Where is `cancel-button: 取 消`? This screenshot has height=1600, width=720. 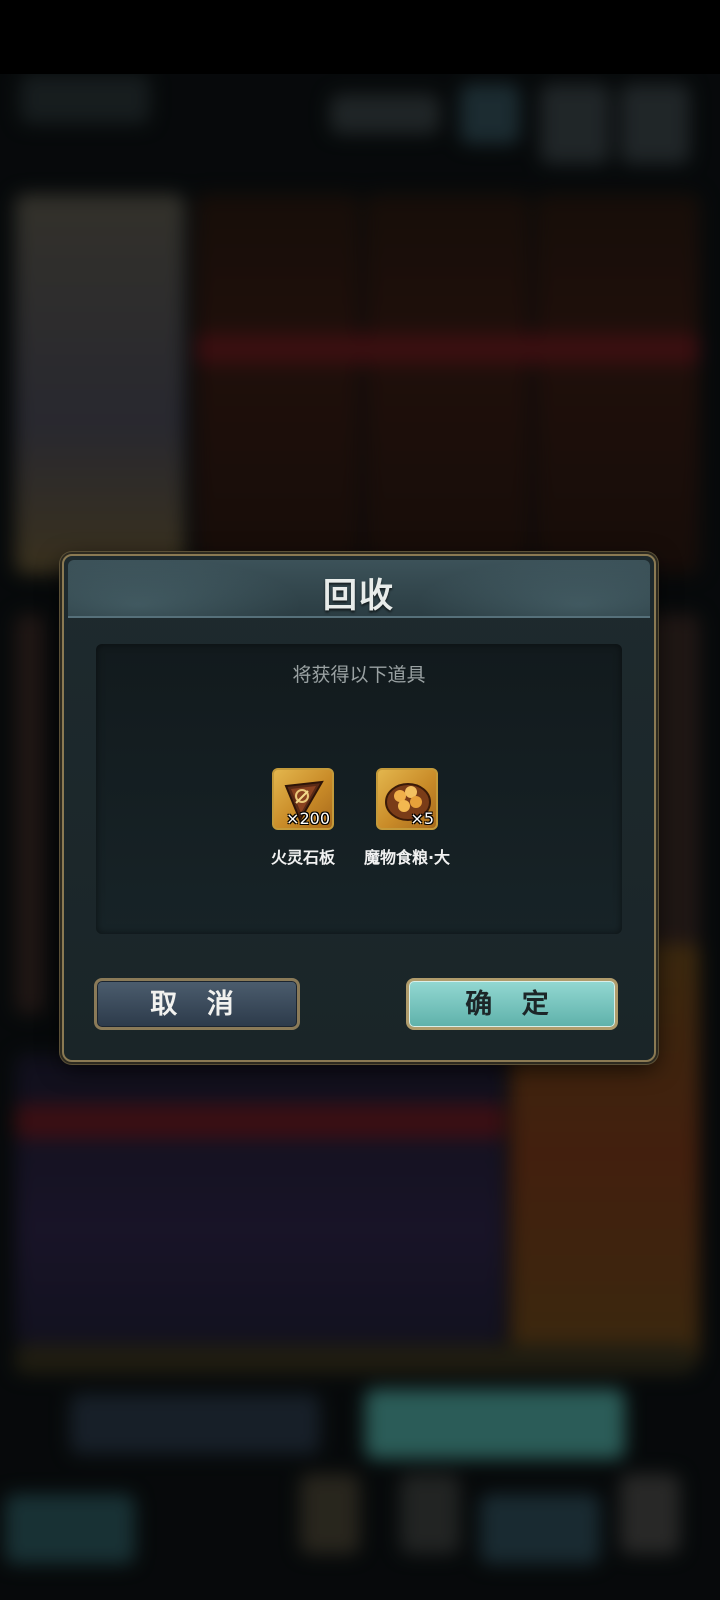
cancel-button: 取 消 is located at coordinates (197, 1004).